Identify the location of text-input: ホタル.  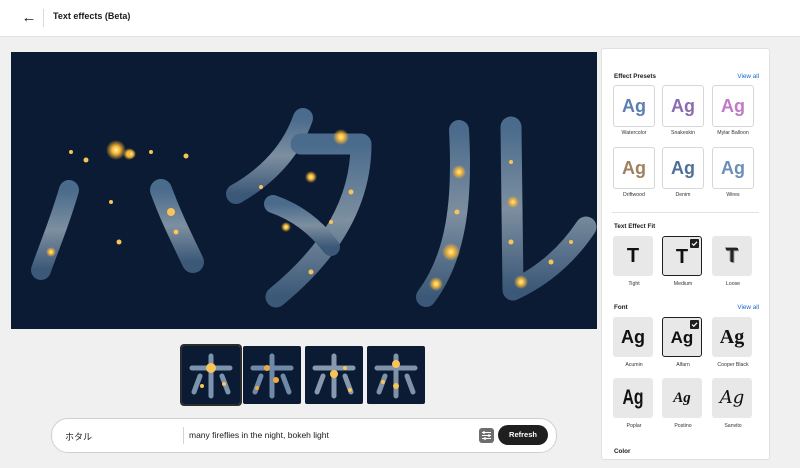
(78, 436).